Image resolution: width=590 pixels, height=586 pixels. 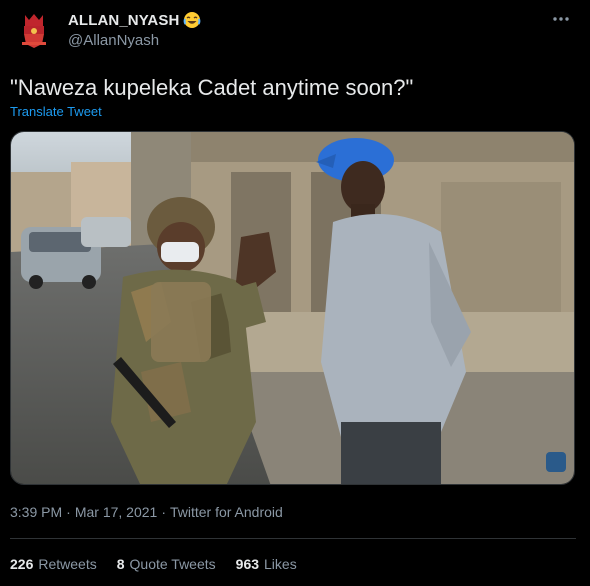 What do you see at coordinates (22, 564) in the screenshot?
I see `retweets-count: 226` at bounding box center [22, 564].